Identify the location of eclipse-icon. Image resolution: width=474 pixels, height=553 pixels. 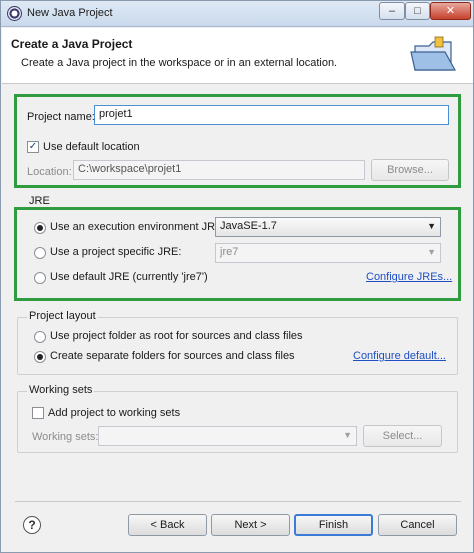
(14, 13).